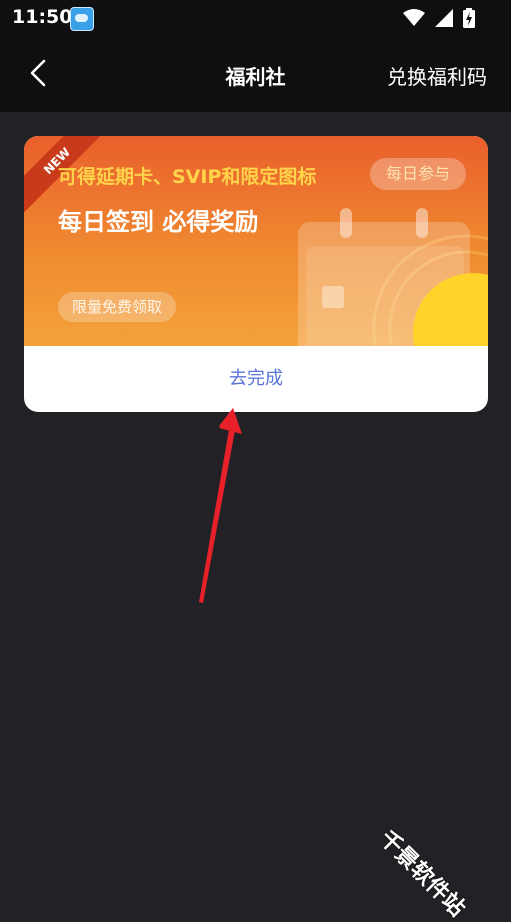 The width and height of the screenshot is (511, 922). What do you see at coordinates (255, 74) in the screenshot?
I see `top-navigation-bar: 福利社 兑换福利码` at bounding box center [255, 74].